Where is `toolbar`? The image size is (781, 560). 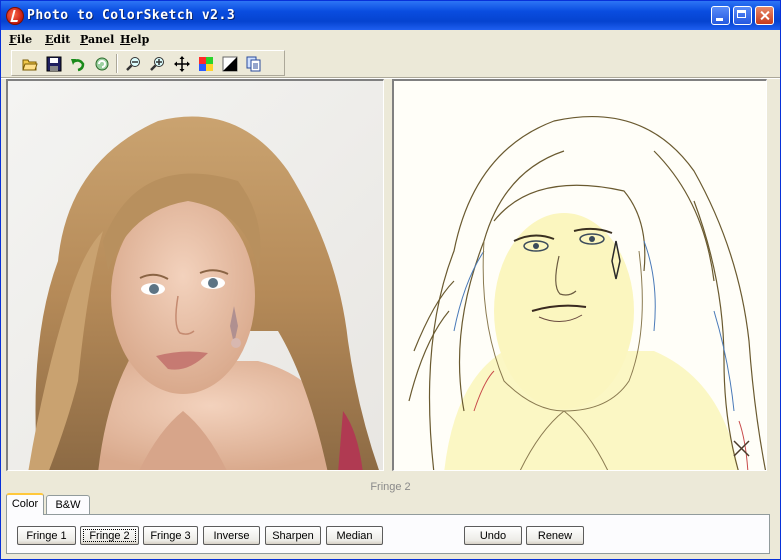 toolbar is located at coordinates (148, 63).